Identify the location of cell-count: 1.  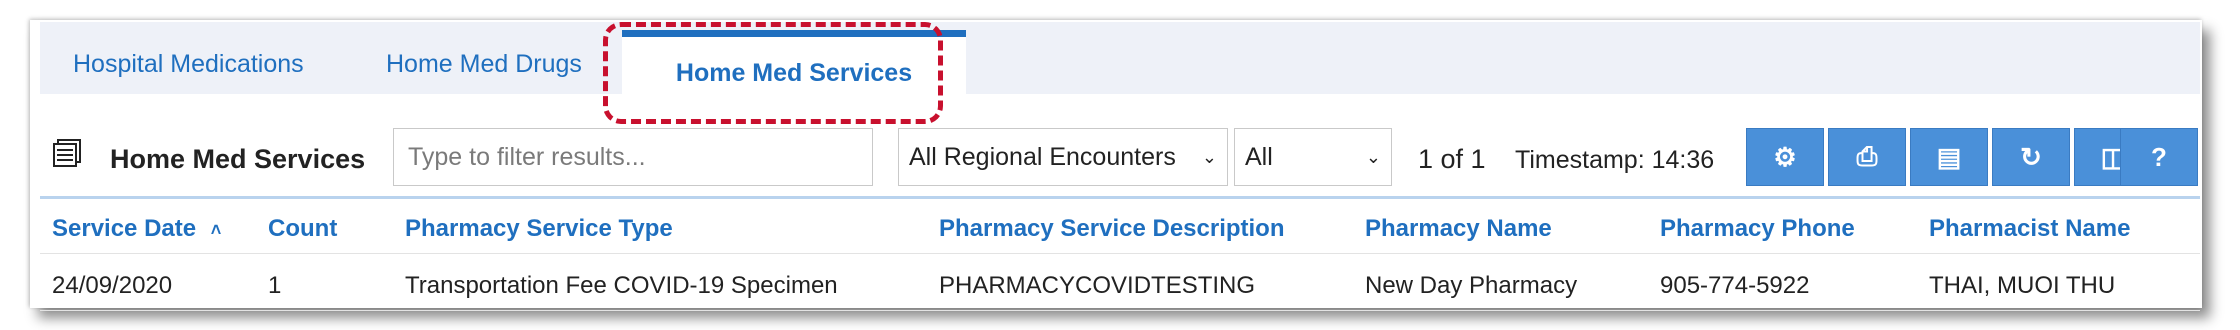
(275, 285).